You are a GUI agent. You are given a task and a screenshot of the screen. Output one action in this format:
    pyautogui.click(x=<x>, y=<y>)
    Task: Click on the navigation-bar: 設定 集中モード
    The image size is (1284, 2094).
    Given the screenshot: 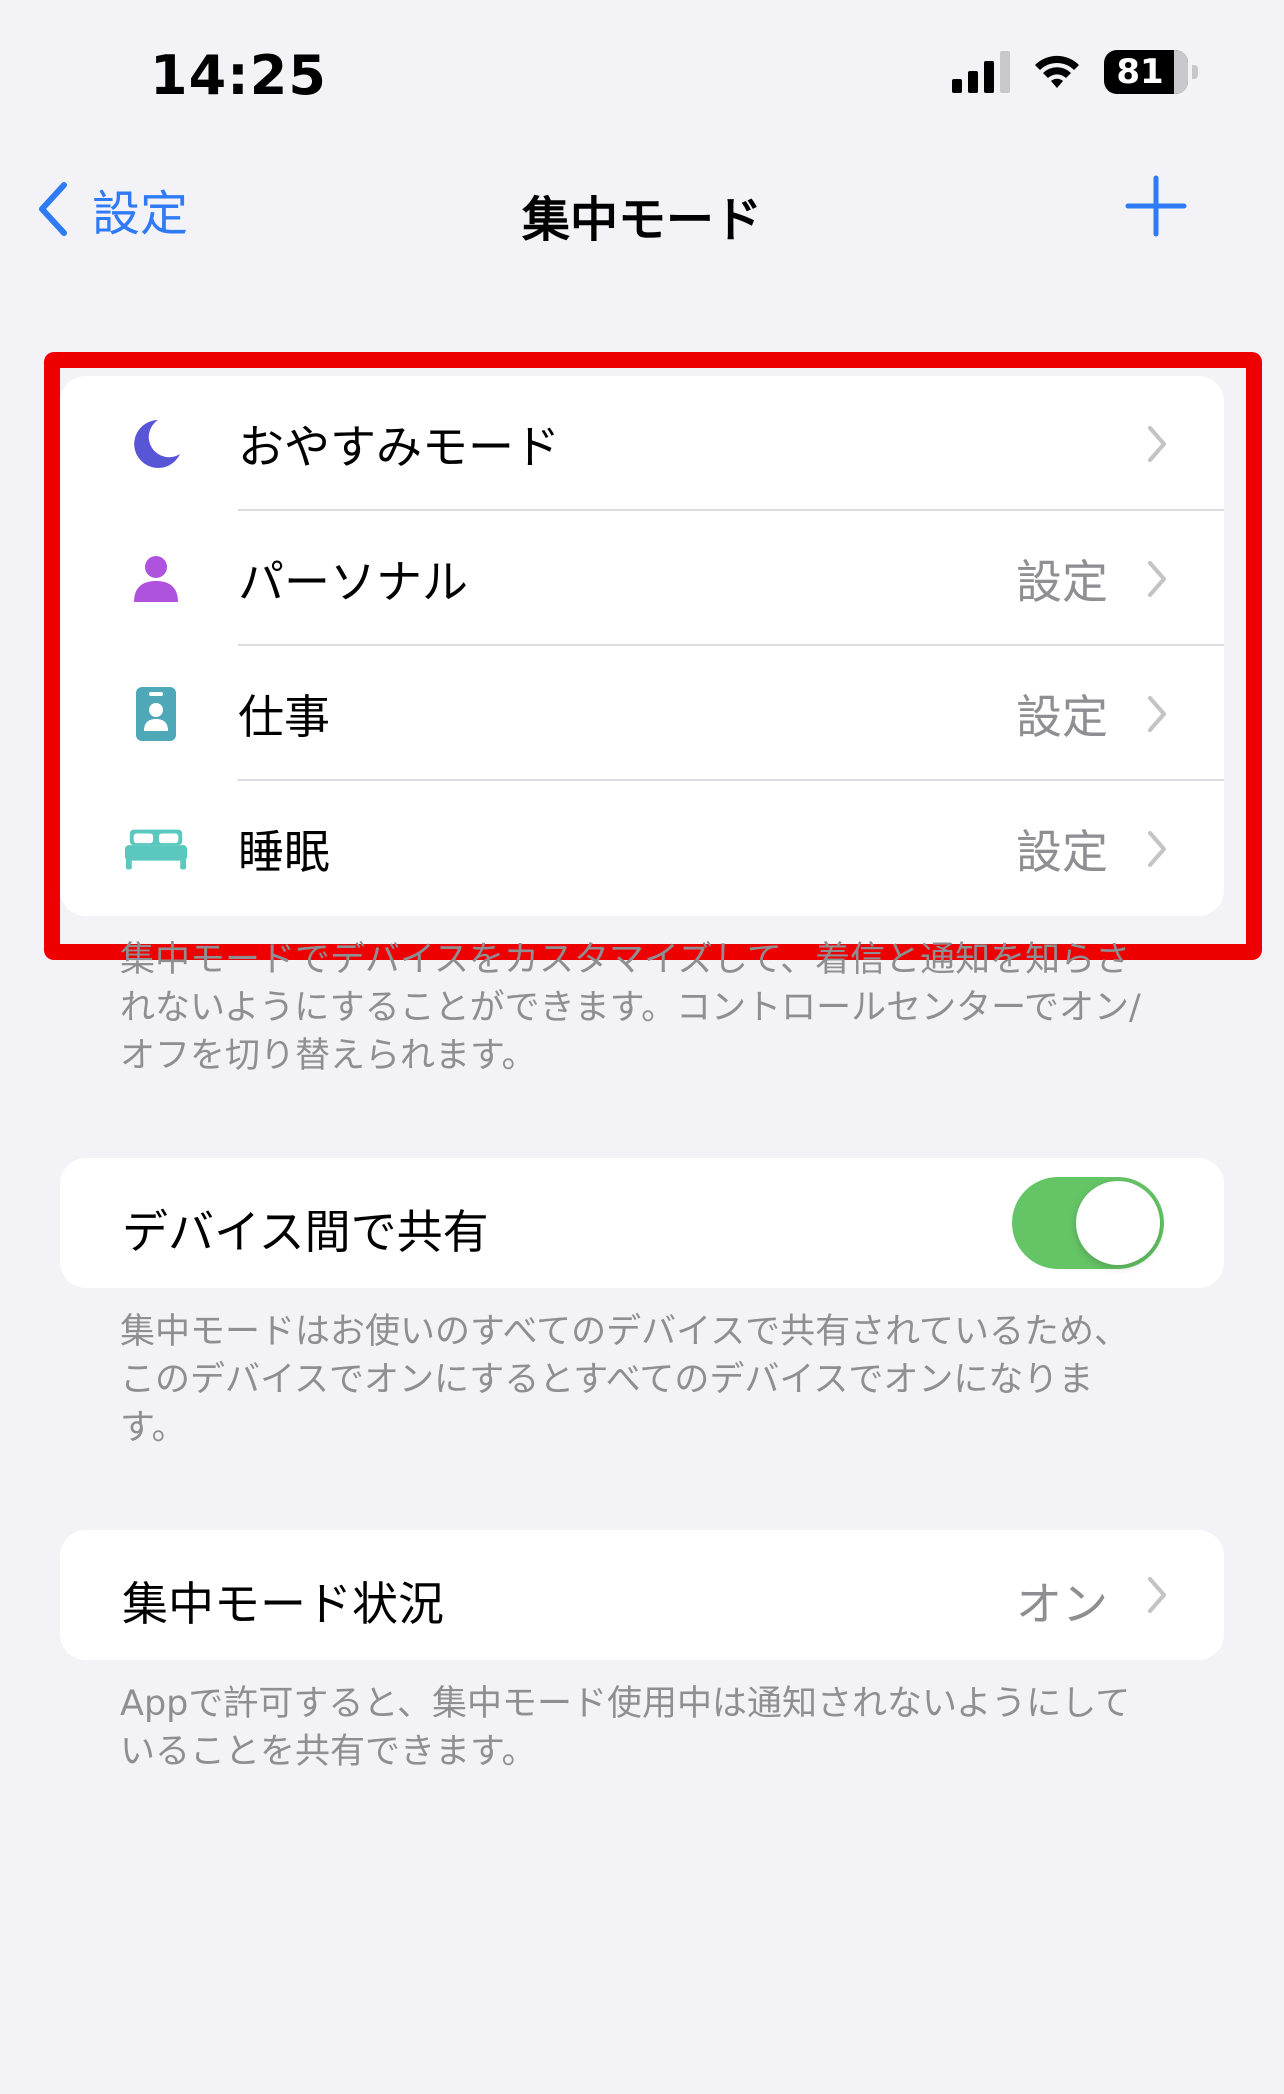 What is the action you would take?
    pyautogui.click(x=642, y=205)
    